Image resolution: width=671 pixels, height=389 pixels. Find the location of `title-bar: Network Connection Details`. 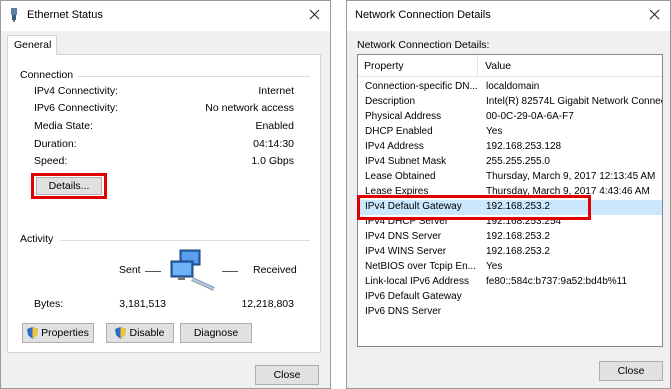

title-bar: Network Connection Details is located at coordinates (508, 16).